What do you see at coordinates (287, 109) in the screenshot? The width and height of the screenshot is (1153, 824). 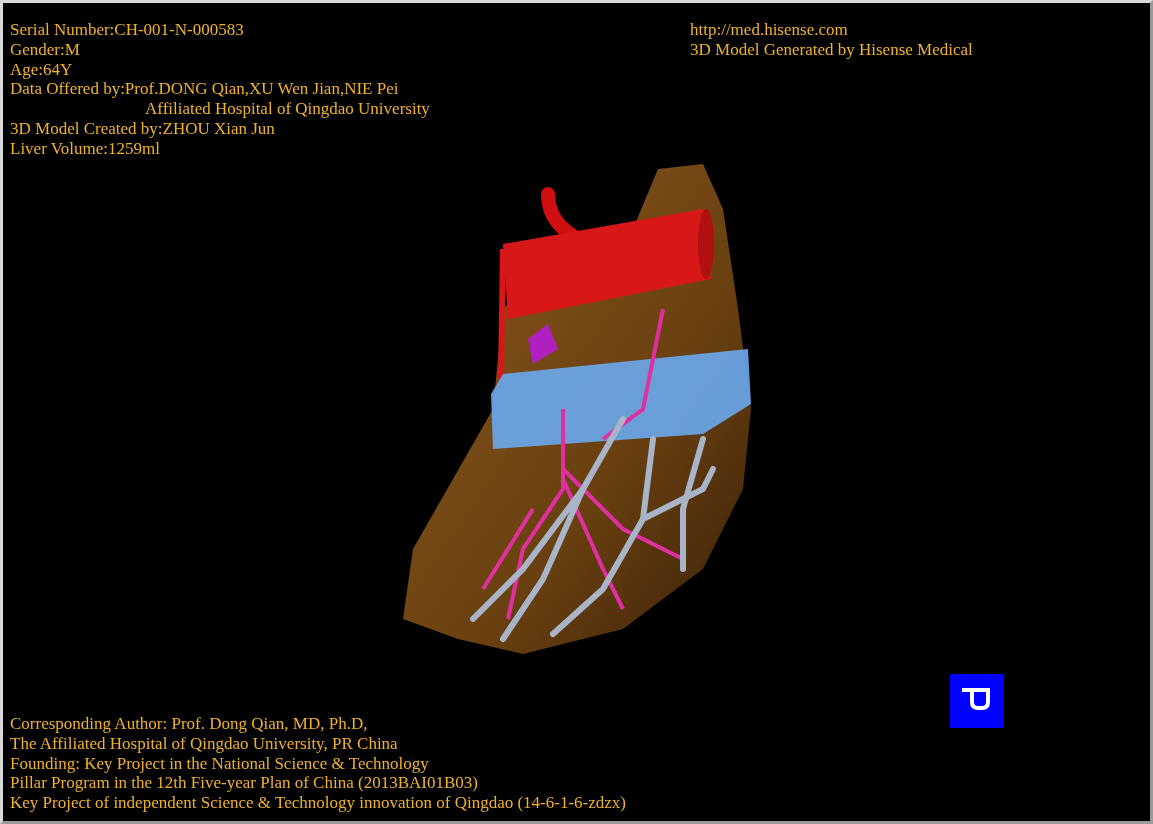 I see `info-text: Affiliated Hospital of Qingdao University` at bounding box center [287, 109].